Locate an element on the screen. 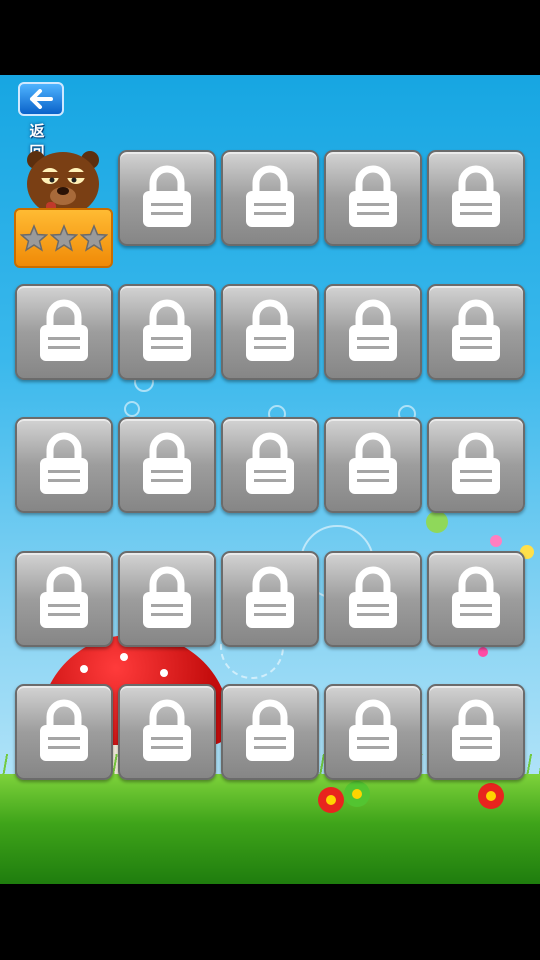  grass-ground is located at coordinates (270, 829).